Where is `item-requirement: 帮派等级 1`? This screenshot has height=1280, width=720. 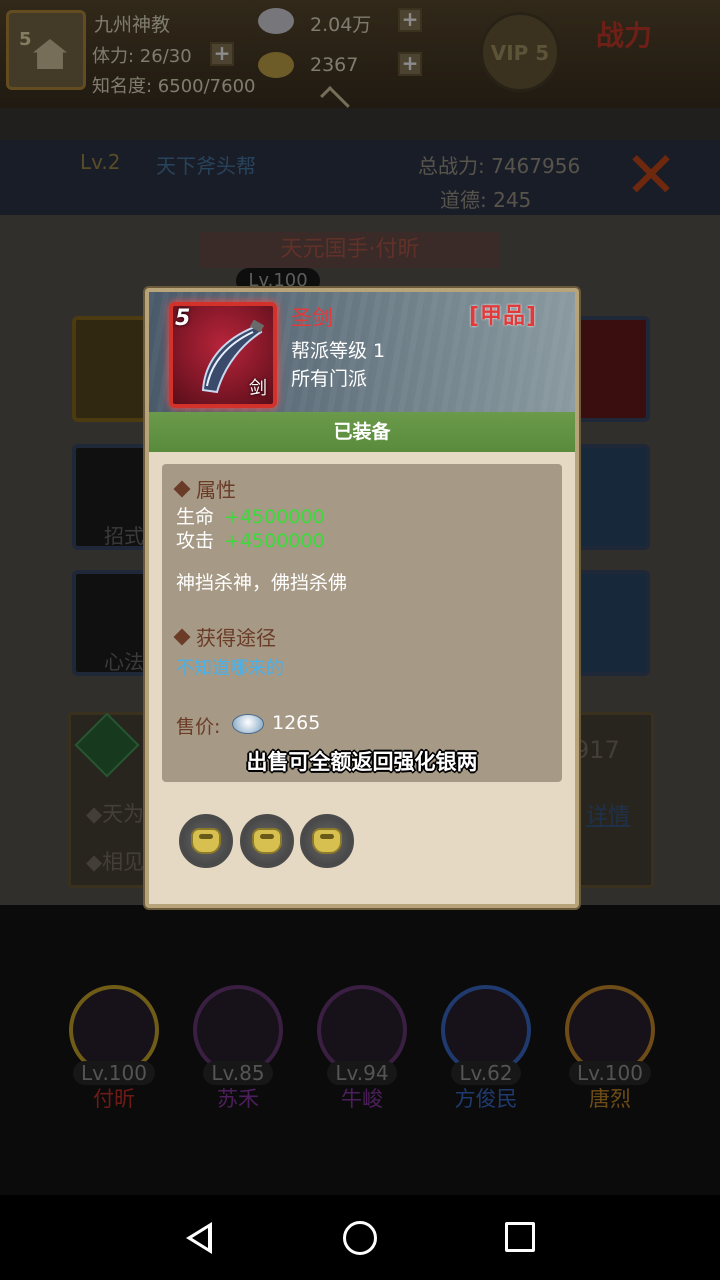 item-requirement: 帮派等级 1 is located at coordinates (338, 351).